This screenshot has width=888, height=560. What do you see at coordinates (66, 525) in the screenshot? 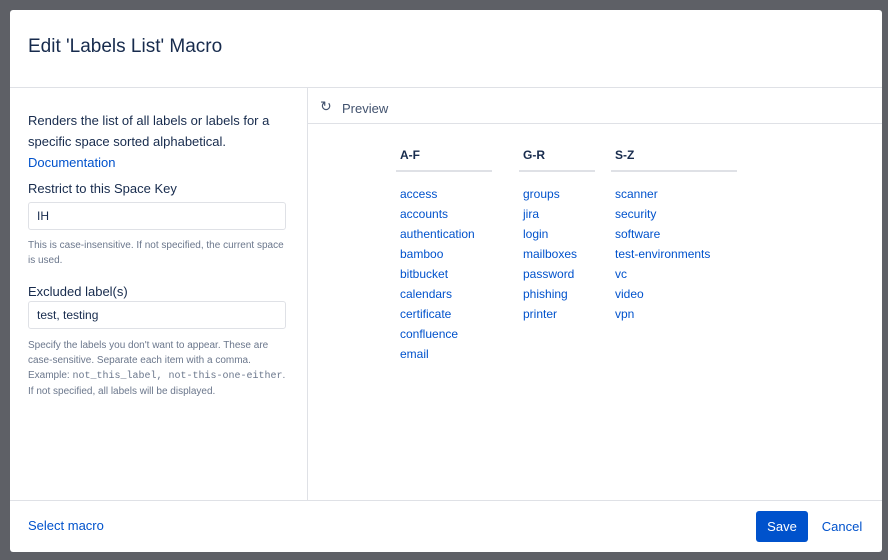
I see `select-macro-link: Select macro` at bounding box center [66, 525].